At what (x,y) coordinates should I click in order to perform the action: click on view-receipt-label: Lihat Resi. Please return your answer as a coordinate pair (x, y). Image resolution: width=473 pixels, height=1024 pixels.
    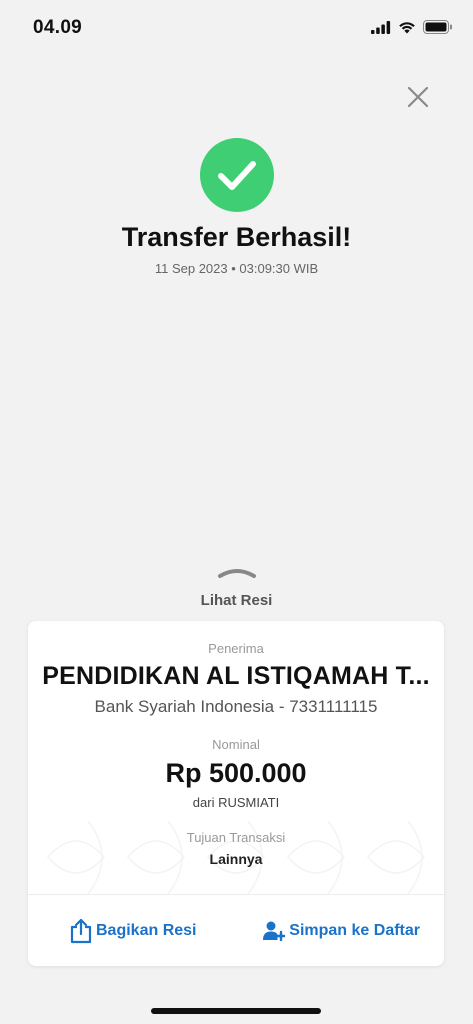
    Looking at the image, I should click on (236, 600).